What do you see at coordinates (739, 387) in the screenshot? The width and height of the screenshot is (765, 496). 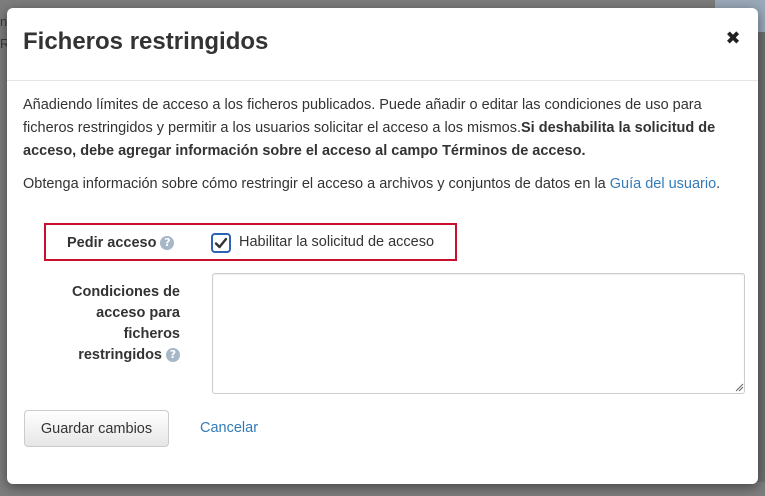 I see `resize-grip-icon` at bounding box center [739, 387].